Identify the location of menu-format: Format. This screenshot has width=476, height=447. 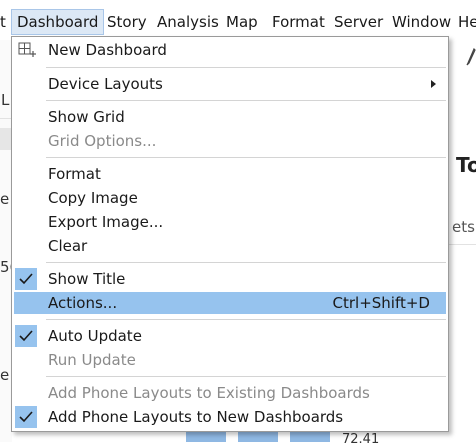
(298, 22).